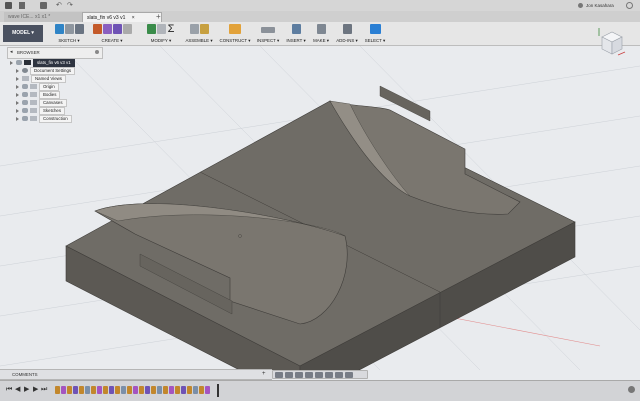 The width and height of the screenshot is (640, 401). I want to click on timeline-features, so click(132, 390).